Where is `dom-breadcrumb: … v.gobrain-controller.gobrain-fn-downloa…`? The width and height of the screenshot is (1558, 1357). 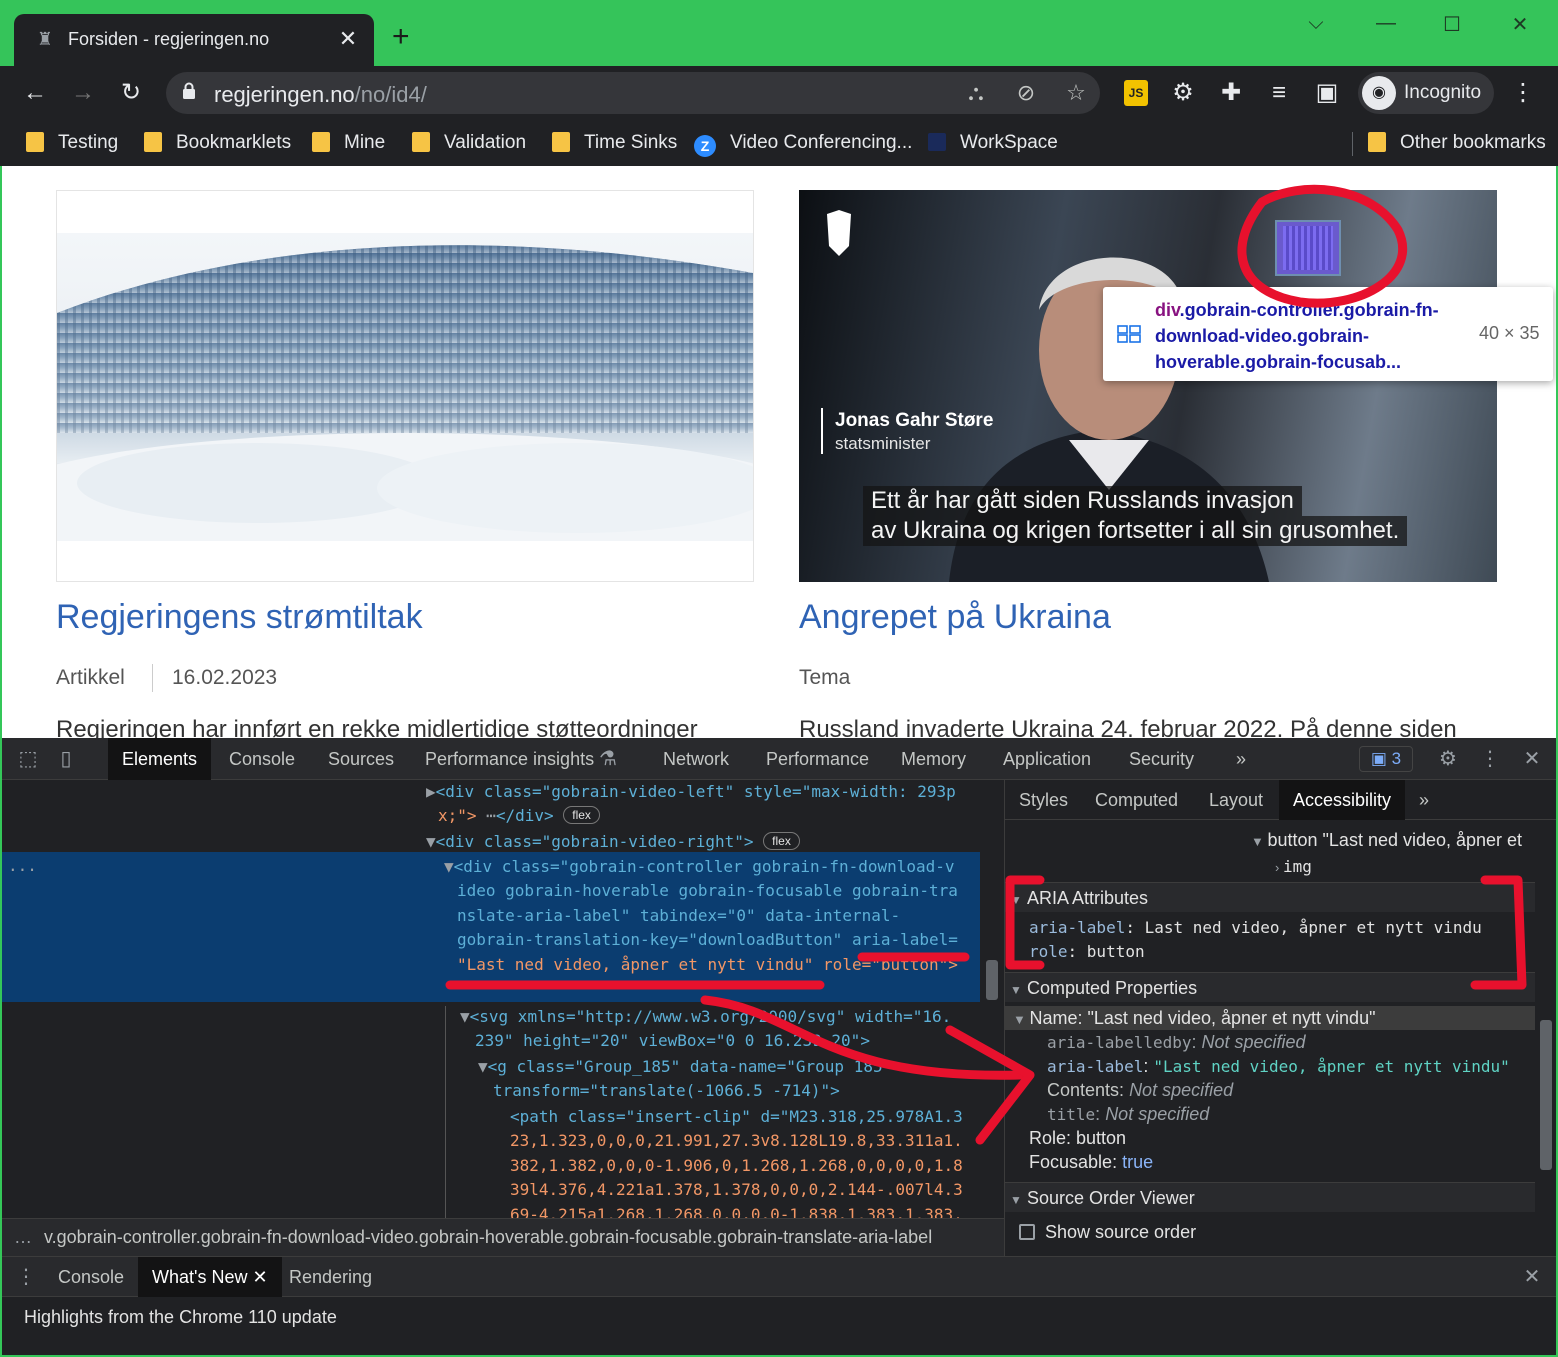 dom-breadcrumb: … v.gobrain-controller.gobrain-fn-downloa… is located at coordinates (503, 1237).